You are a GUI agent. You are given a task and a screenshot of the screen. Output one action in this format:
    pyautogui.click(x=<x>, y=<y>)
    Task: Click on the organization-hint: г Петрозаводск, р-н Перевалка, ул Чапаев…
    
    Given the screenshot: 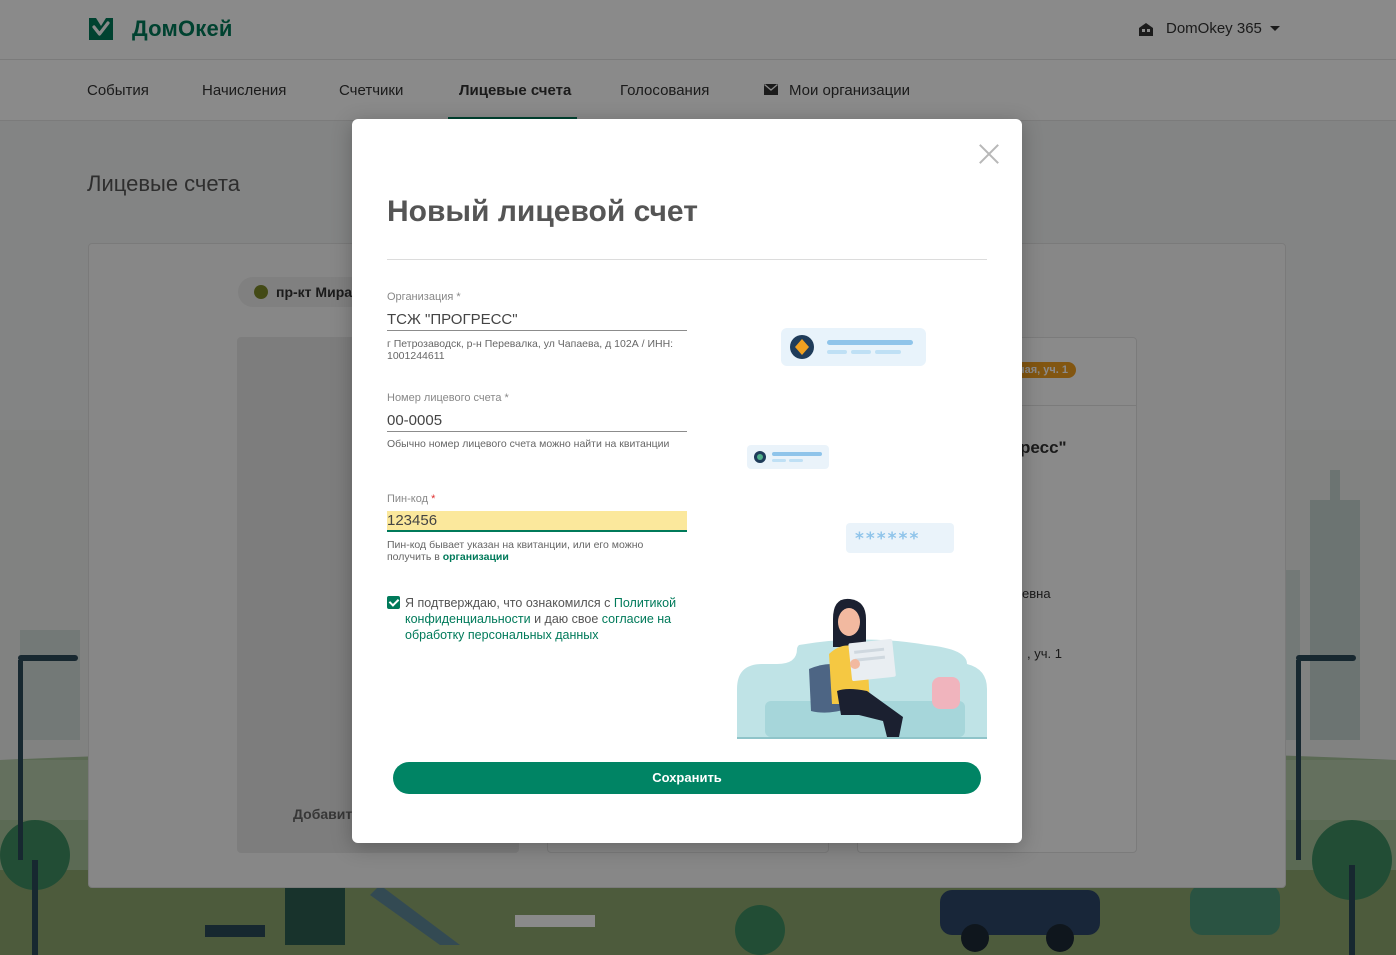 What is the action you would take?
    pyautogui.click(x=530, y=350)
    